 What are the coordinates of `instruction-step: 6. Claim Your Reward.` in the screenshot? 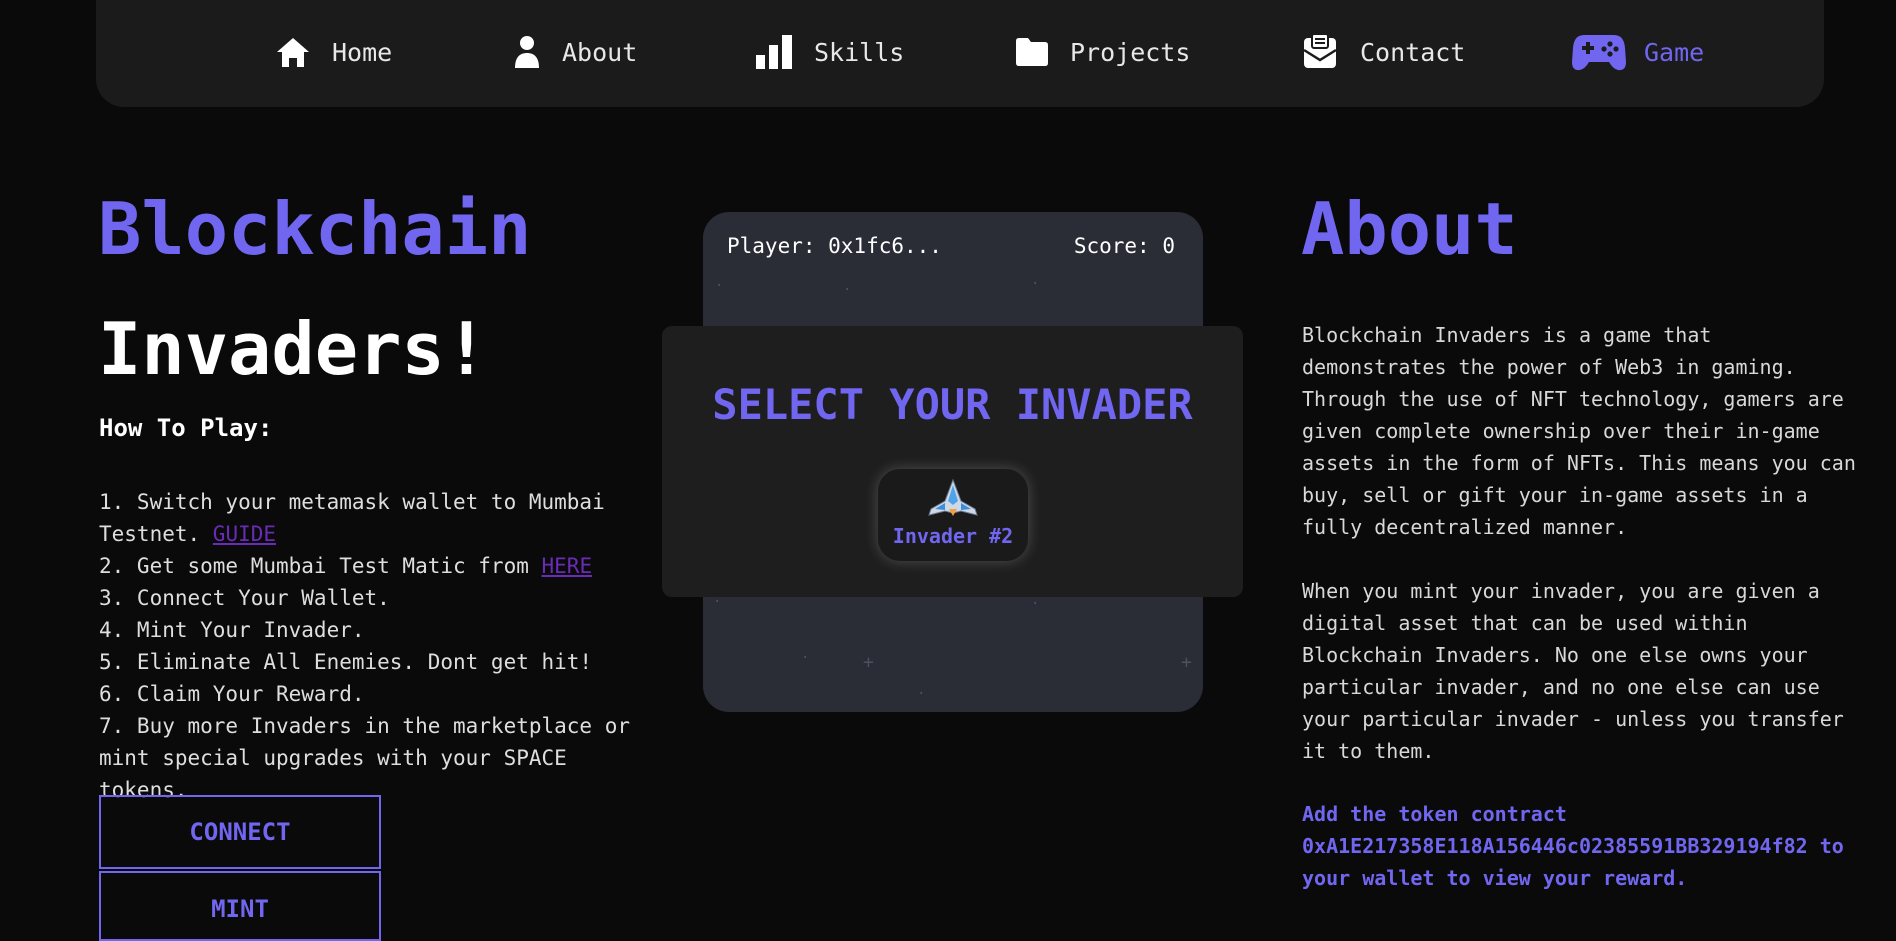 It's located at (232, 694).